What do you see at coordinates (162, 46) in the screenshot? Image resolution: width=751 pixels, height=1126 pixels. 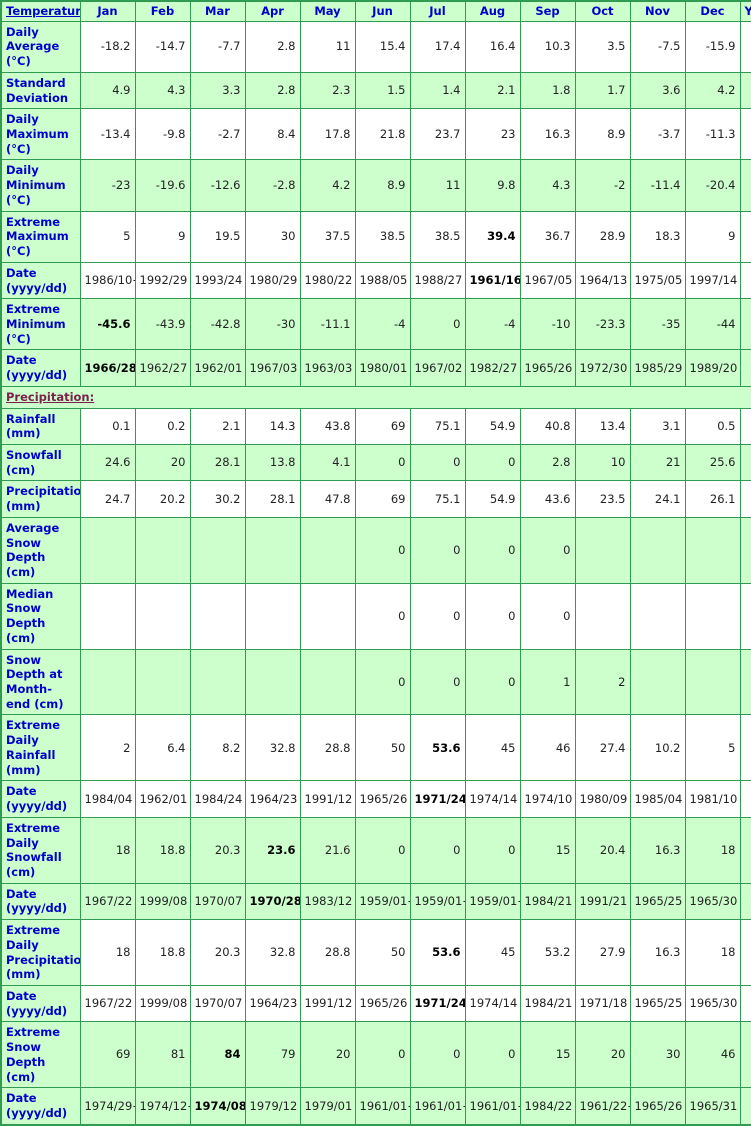 I see `cell-feb: -14.7` at bounding box center [162, 46].